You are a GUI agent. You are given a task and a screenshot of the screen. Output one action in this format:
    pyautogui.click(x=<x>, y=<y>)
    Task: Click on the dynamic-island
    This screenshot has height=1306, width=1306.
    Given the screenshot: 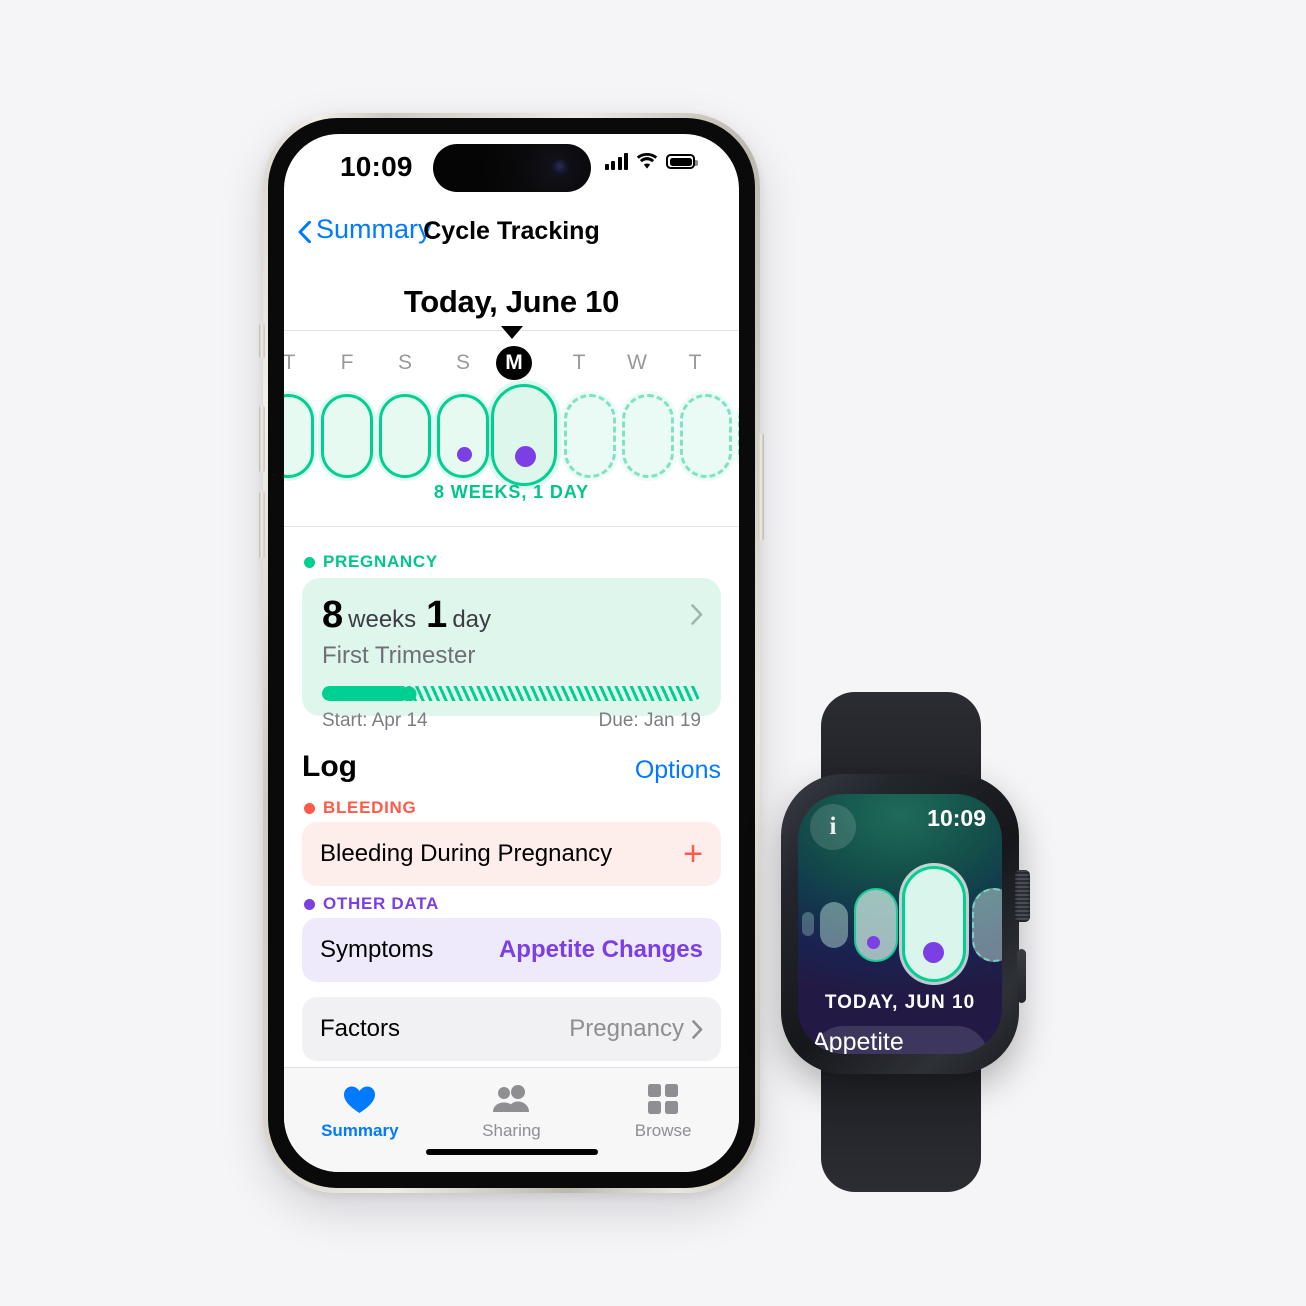 What is the action you would take?
    pyautogui.click(x=511, y=168)
    